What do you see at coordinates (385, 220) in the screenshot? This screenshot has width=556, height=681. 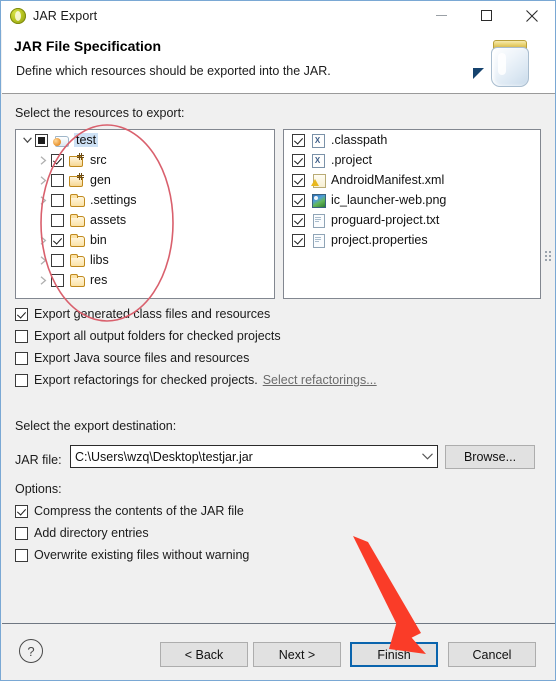 I see `file-label: proguard-project.txt` at bounding box center [385, 220].